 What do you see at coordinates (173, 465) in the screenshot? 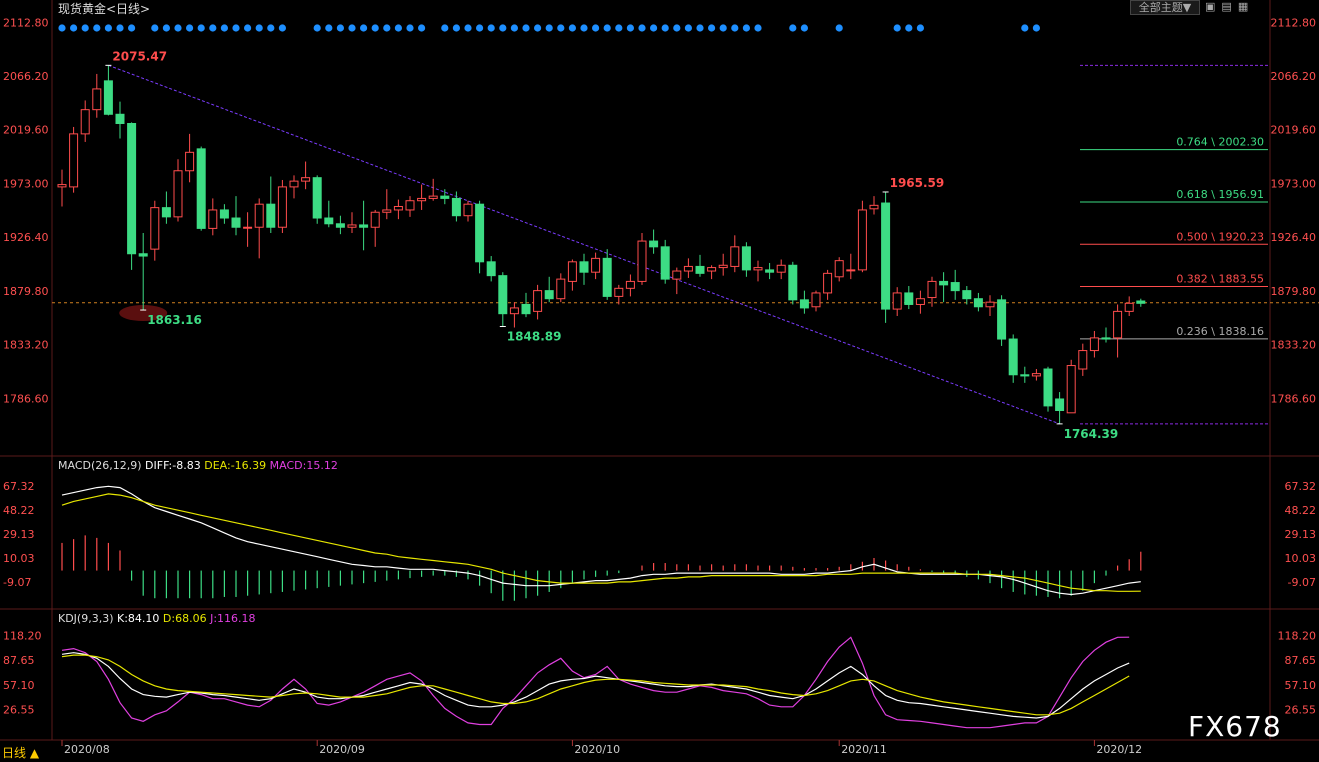
I see `macd-diff-value: DIFF:-8.83` at bounding box center [173, 465].